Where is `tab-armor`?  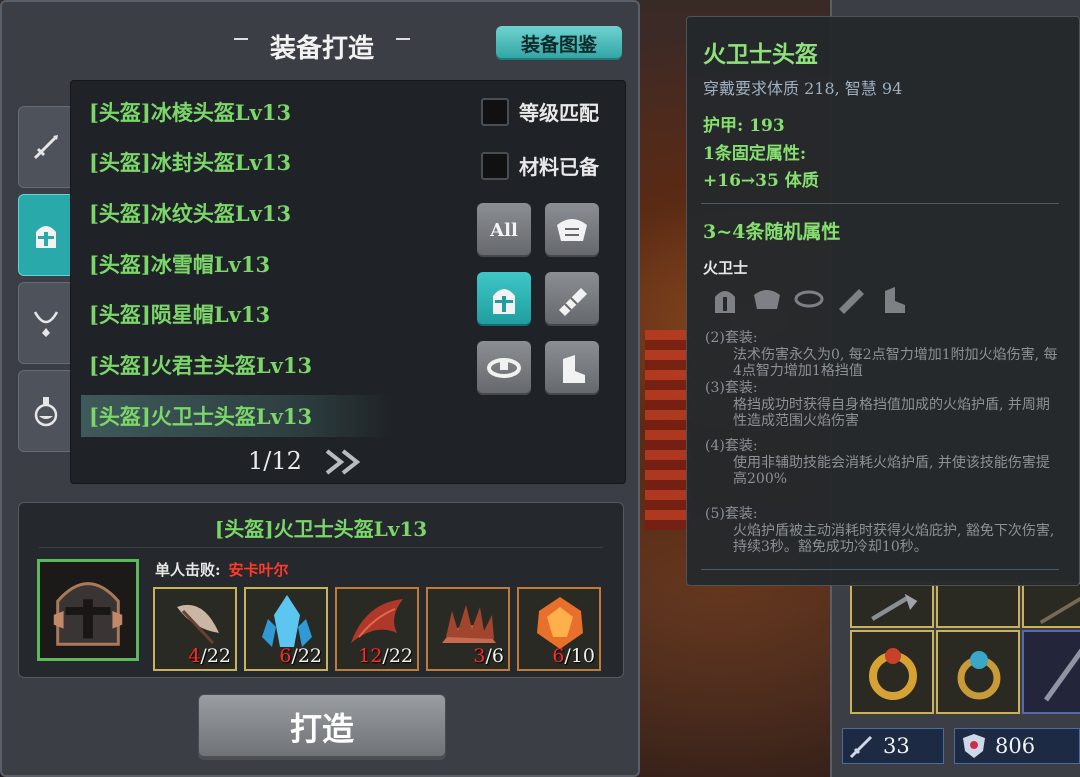
tab-armor is located at coordinates (45, 235).